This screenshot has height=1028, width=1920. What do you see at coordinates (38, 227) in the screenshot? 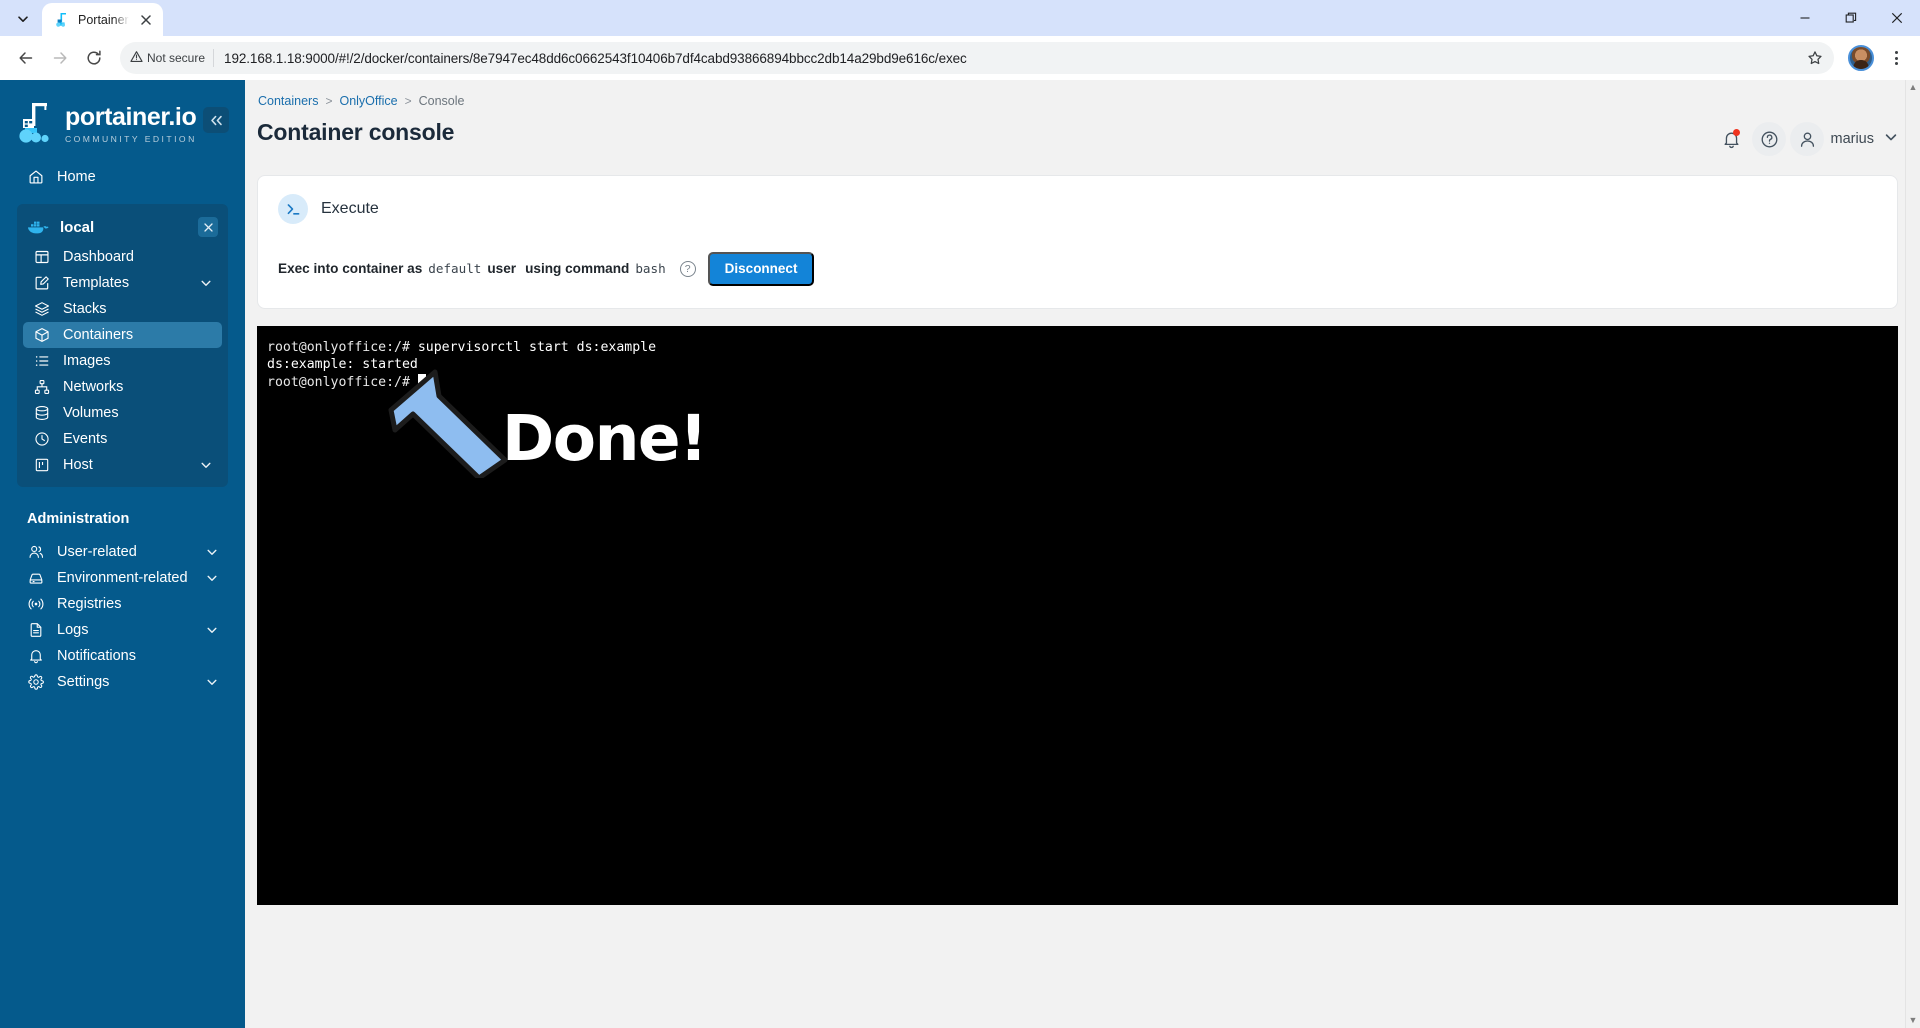
I see `docker-whale-icon` at bounding box center [38, 227].